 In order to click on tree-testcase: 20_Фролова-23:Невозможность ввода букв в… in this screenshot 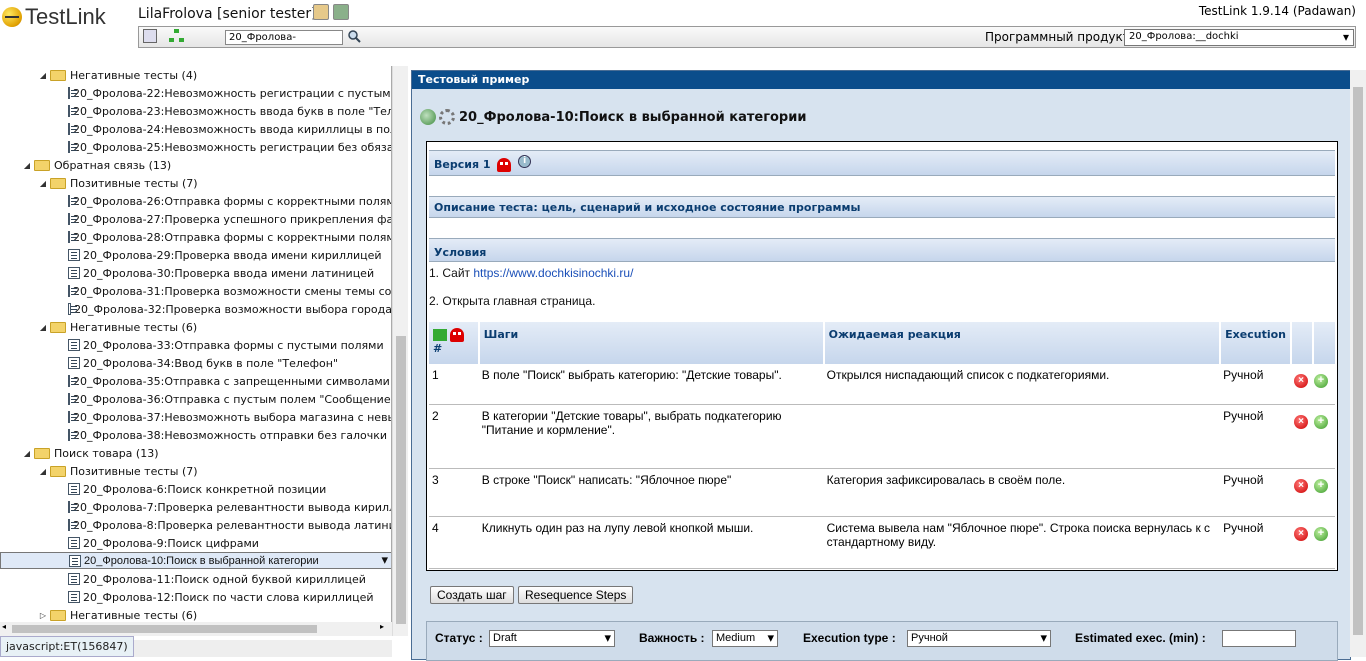, I will do `click(195, 111)`.